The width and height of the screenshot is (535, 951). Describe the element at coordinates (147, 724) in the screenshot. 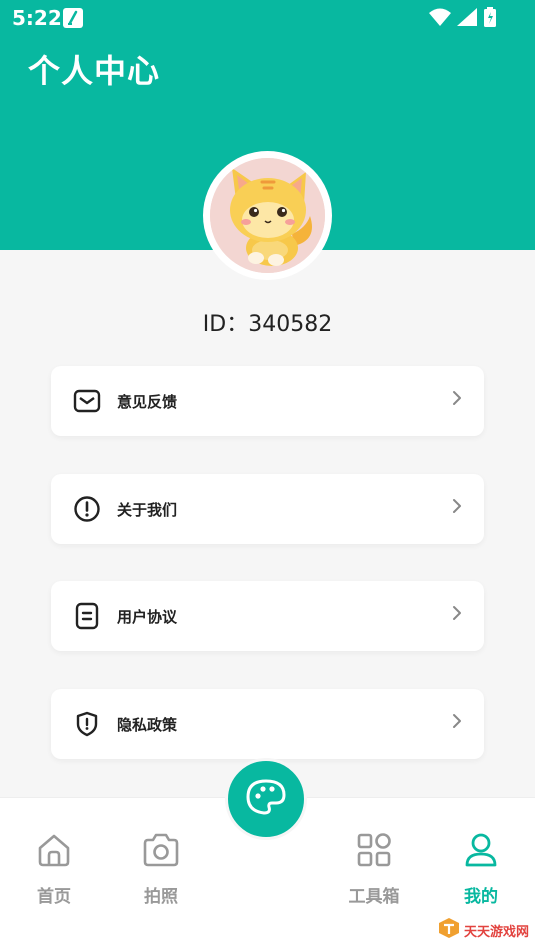

I see `menu-item-label: 隐私政策` at that location.